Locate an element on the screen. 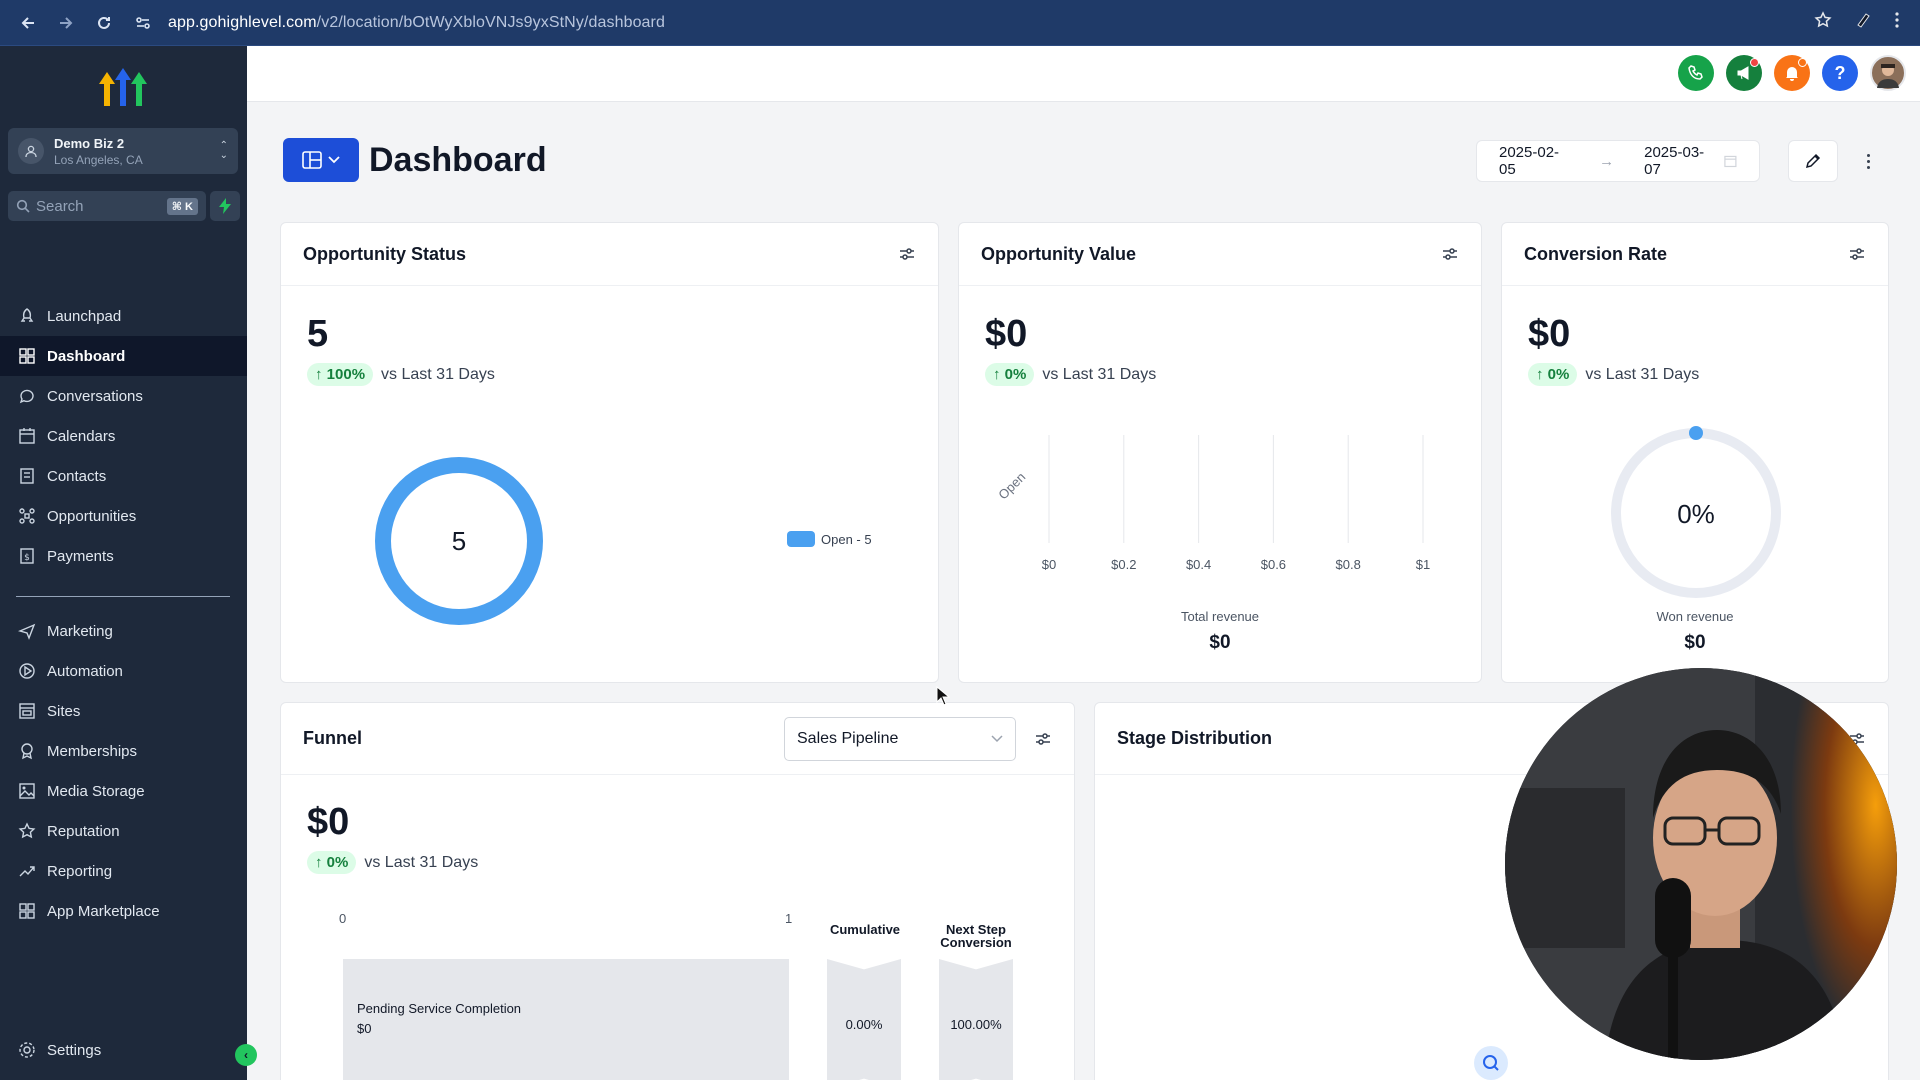  delta-compare: vs Last 31 Days is located at coordinates (438, 374).